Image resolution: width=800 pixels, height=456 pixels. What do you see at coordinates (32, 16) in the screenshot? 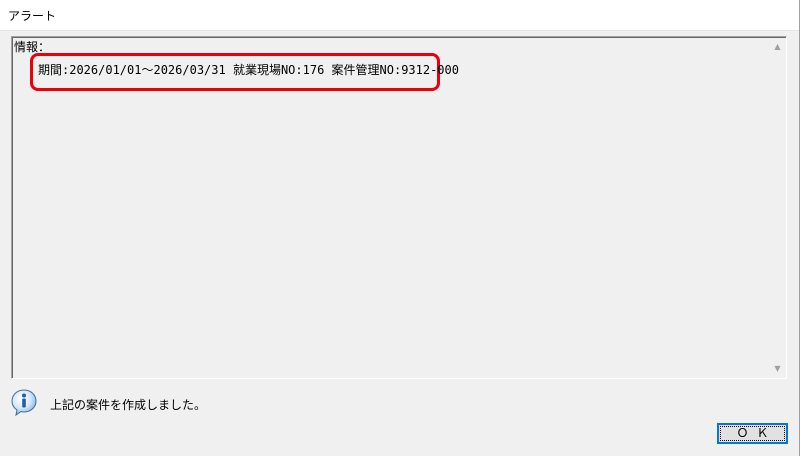
I see `window-title: アラート` at bounding box center [32, 16].